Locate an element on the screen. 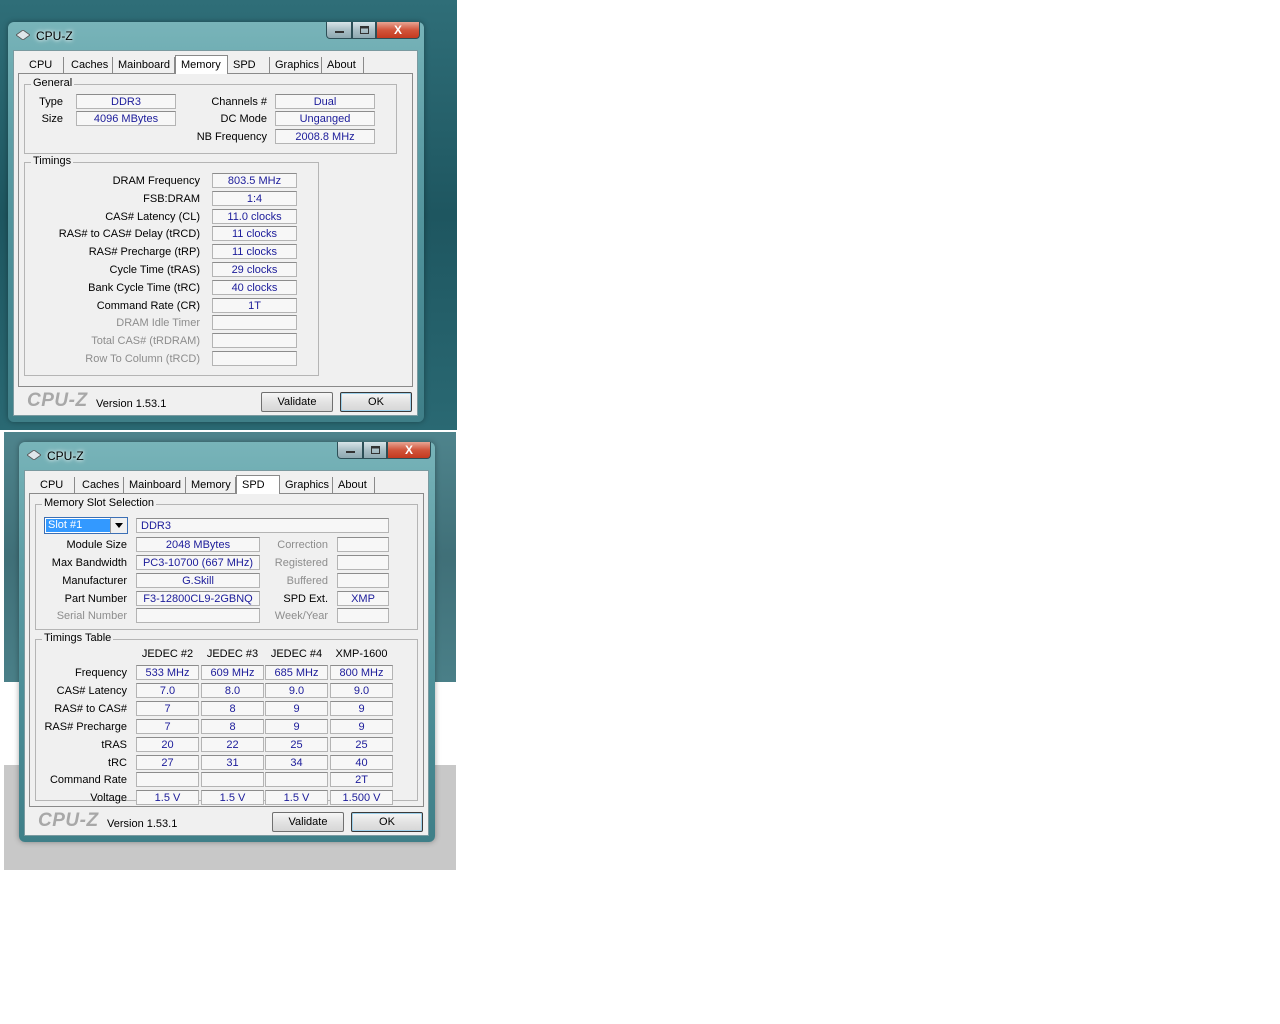  serial-number-value is located at coordinates (198, 615).